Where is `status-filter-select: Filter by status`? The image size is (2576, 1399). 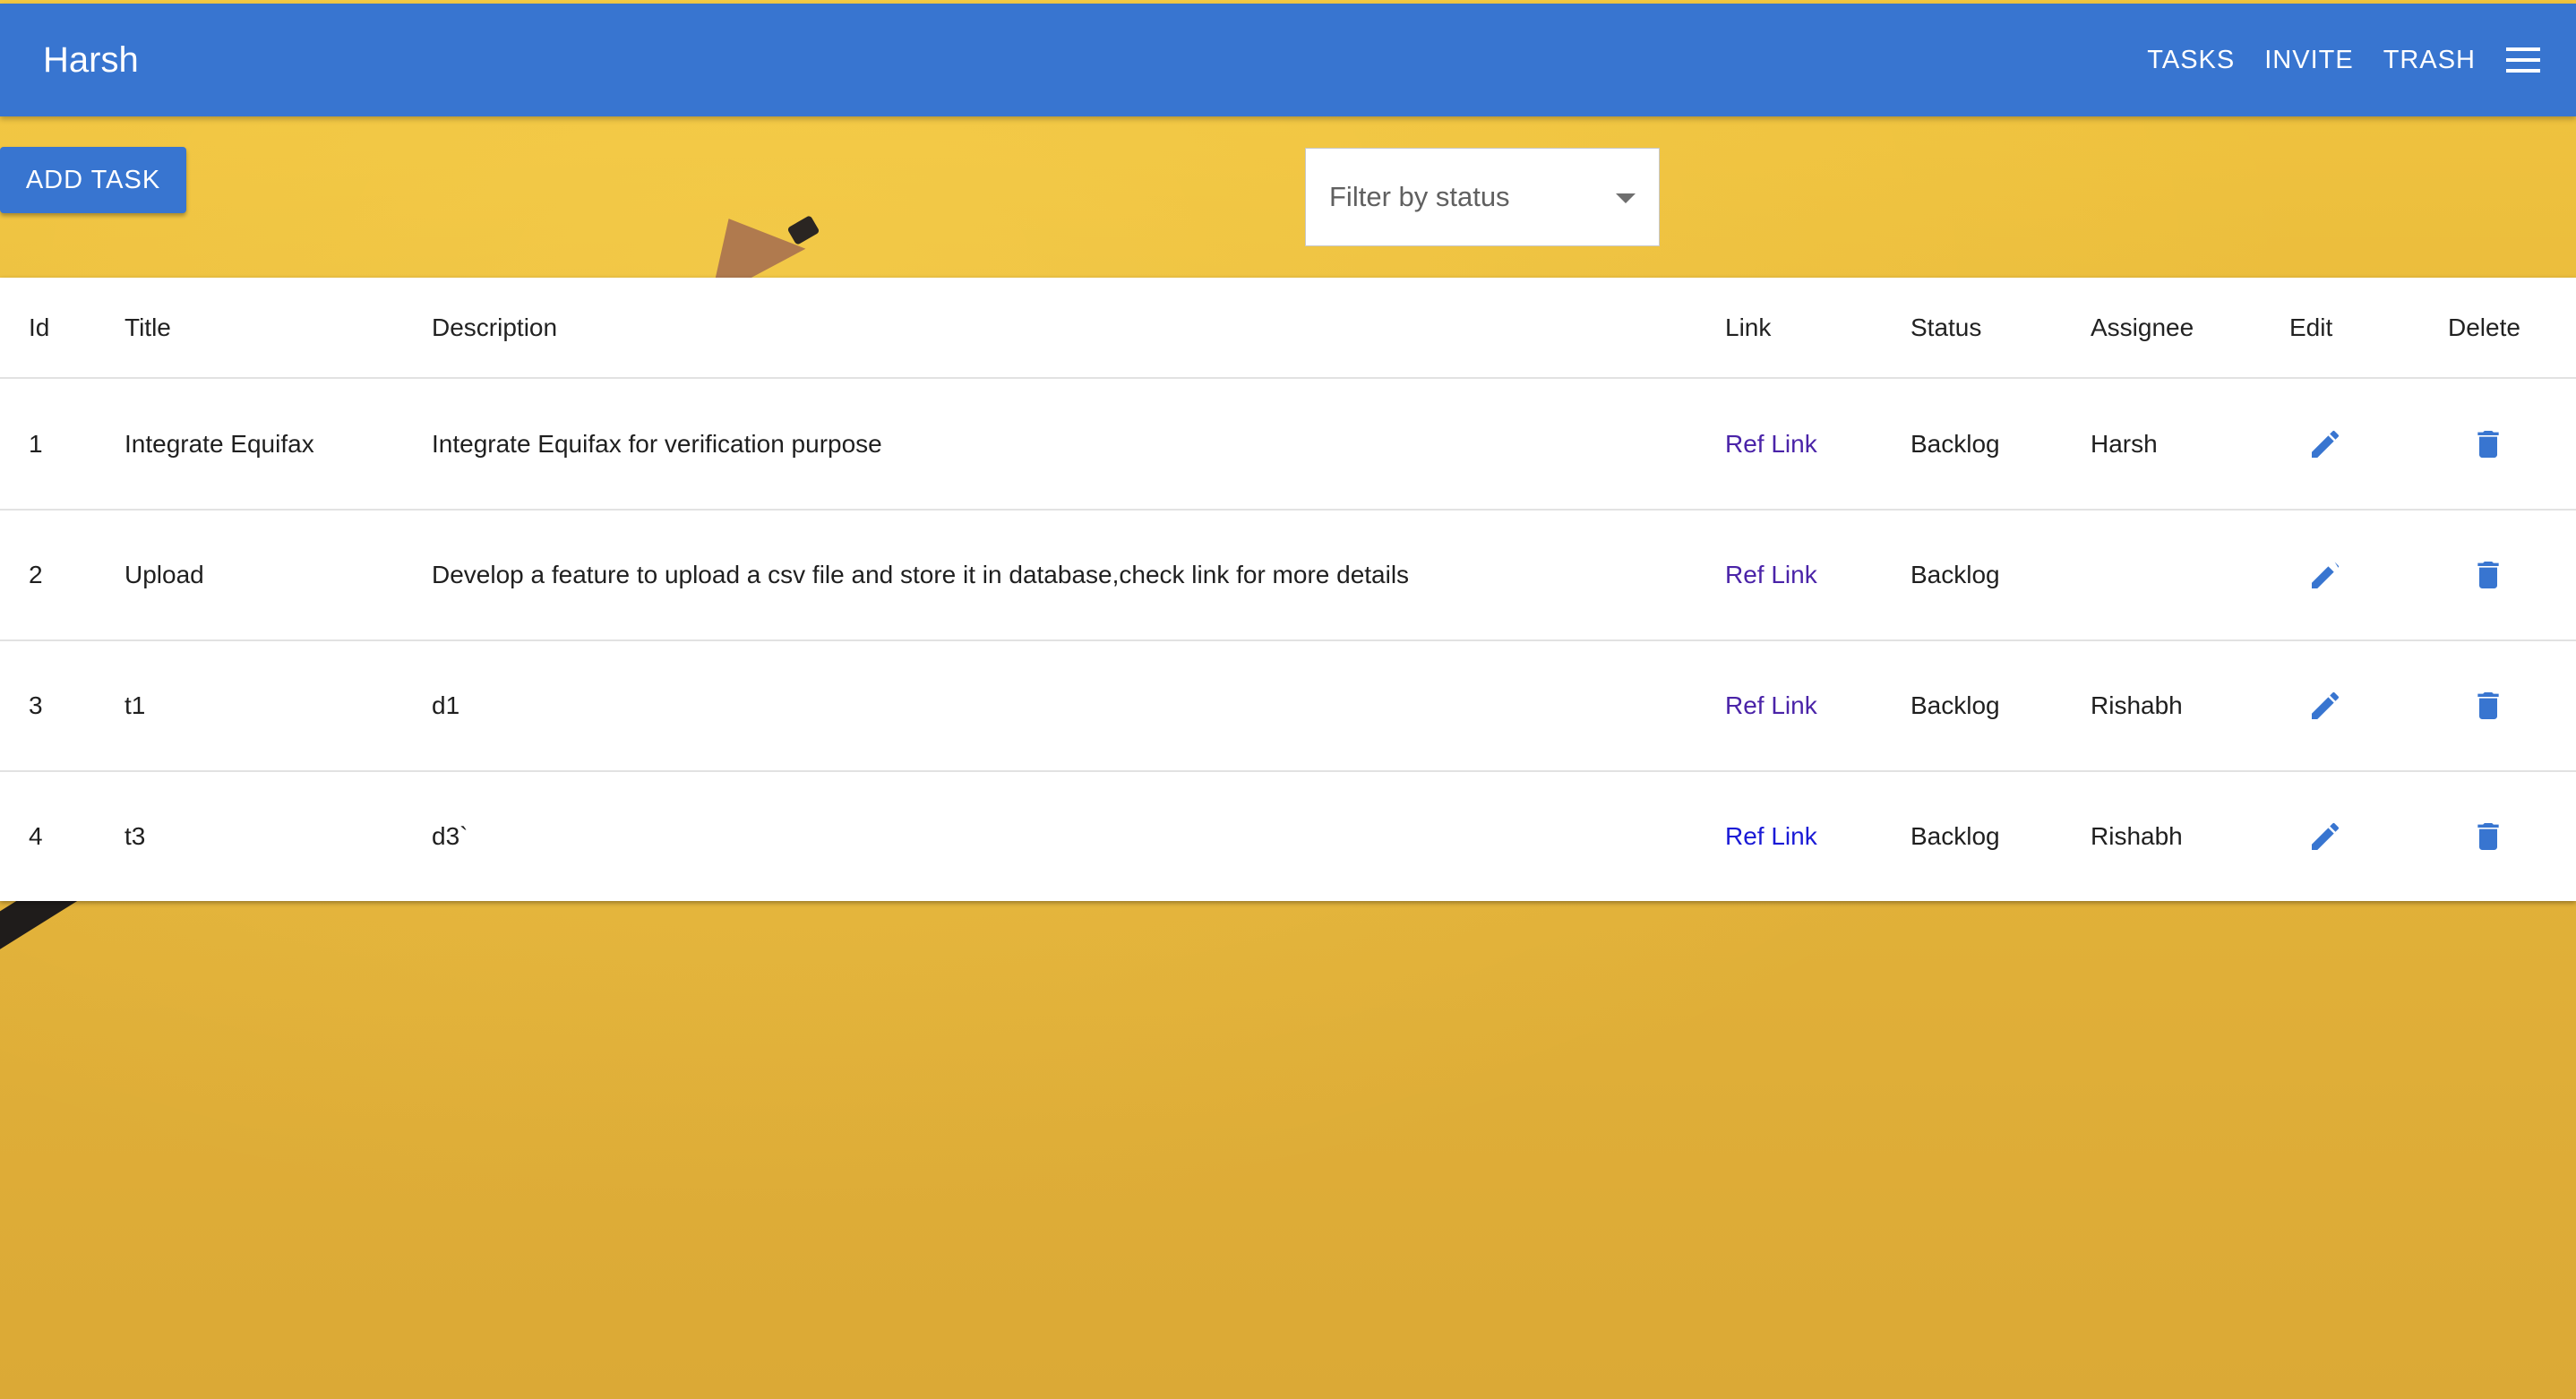 status-filter-select: Filter by status is located at coordinates (1482, 197).